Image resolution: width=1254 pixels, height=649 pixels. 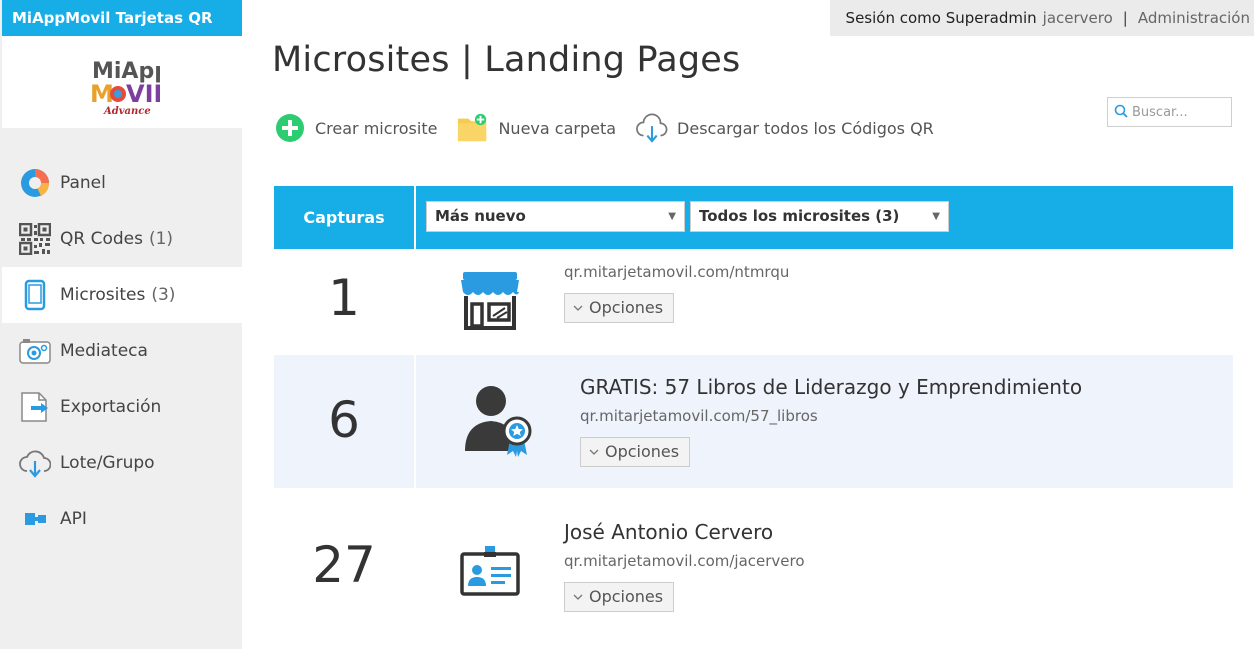 What do you see at coordinates (35, 183) in the screenshot?
I see `pie-chart-icon` at bounding box center [35, 183].